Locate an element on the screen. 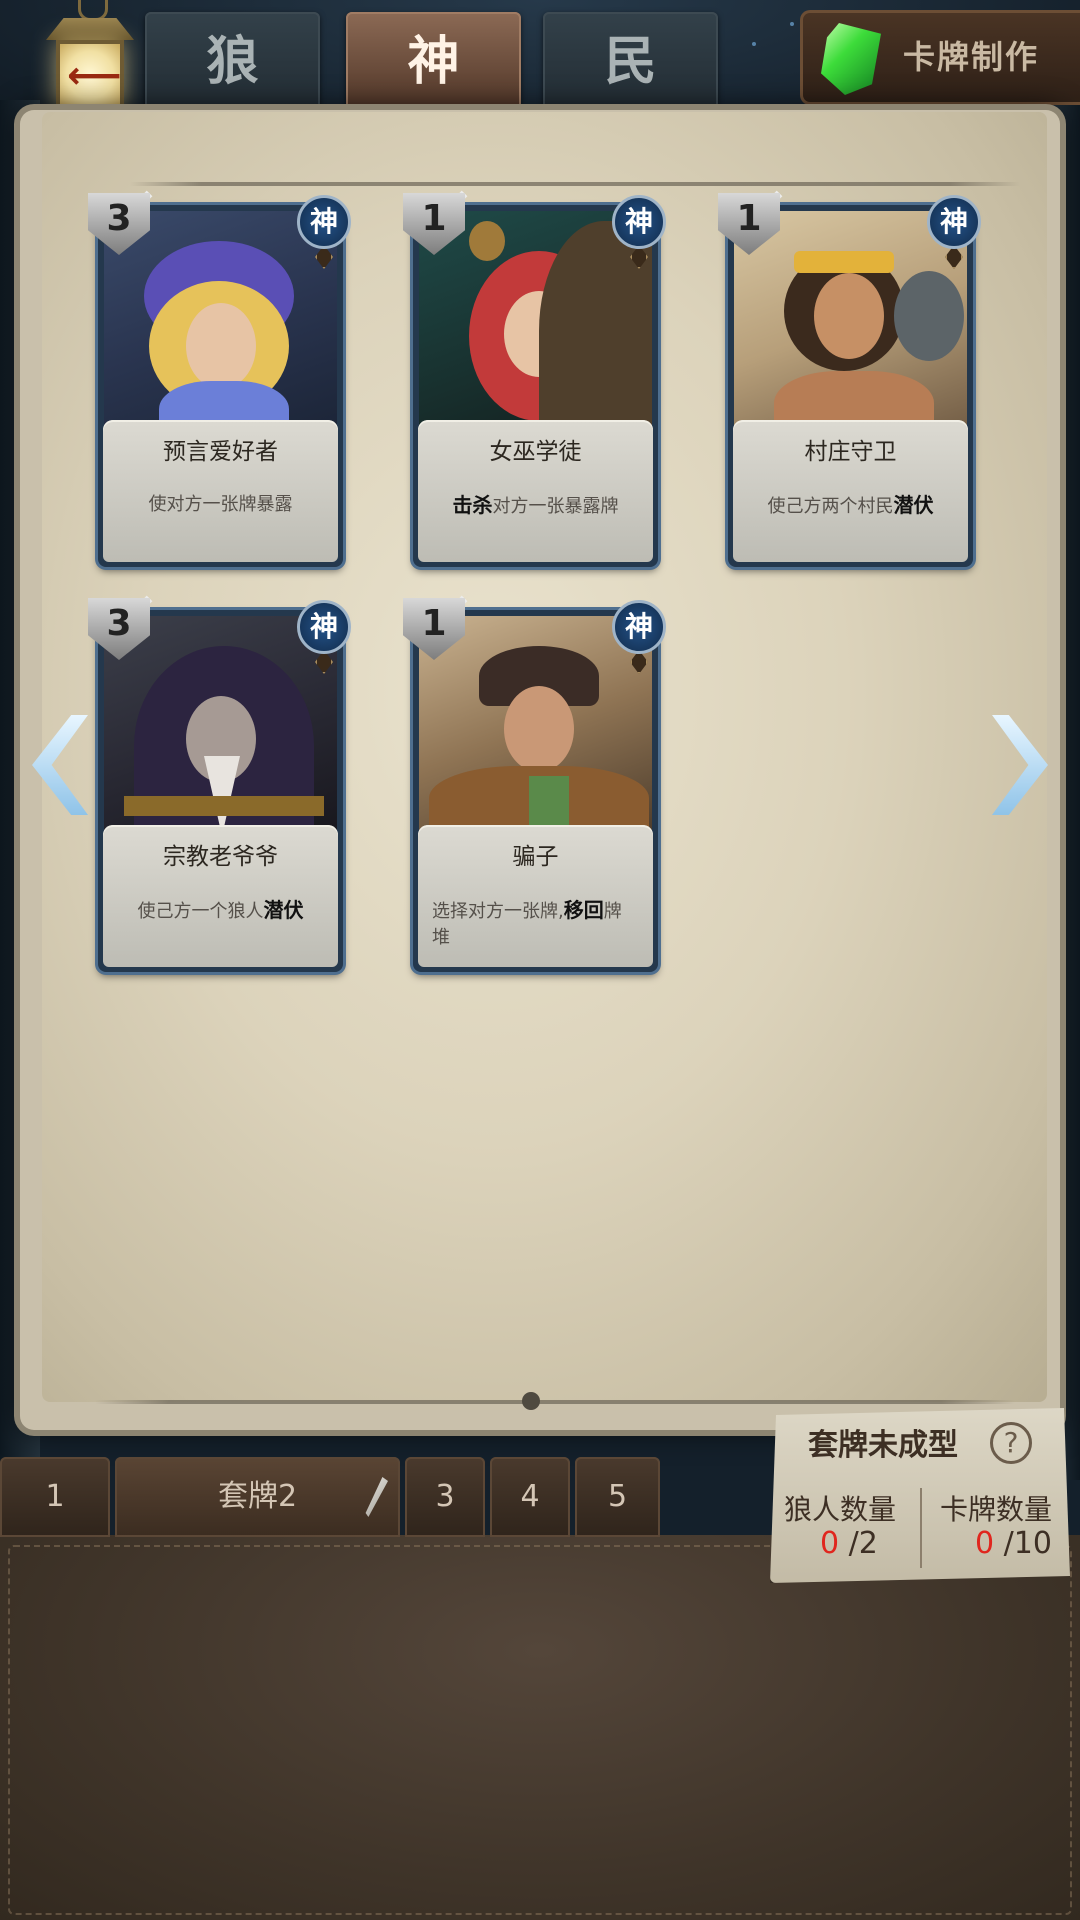  lantern-cap is located at coordinates (90, 29).